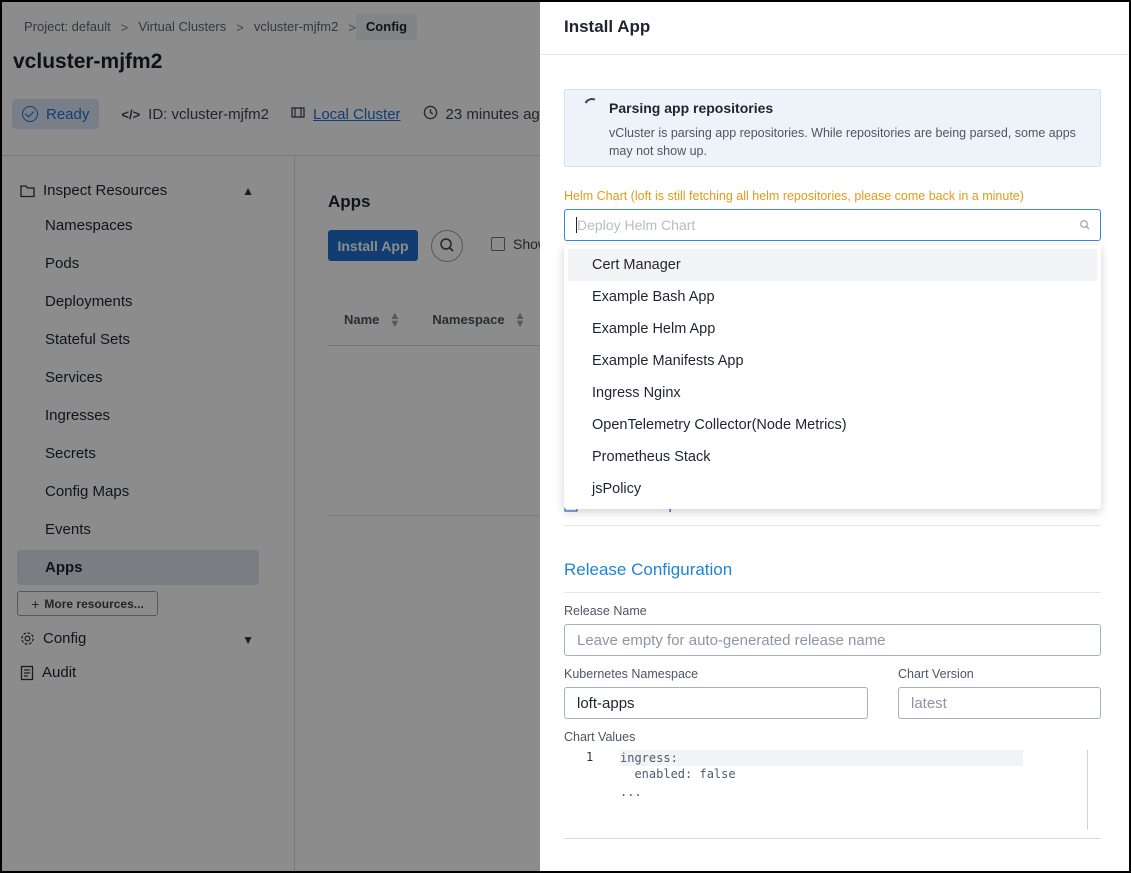 This screenshot has height=873, width=1131. I want to click on dropdown-option-jspolicy: jsPolicy, so click(832, 489).